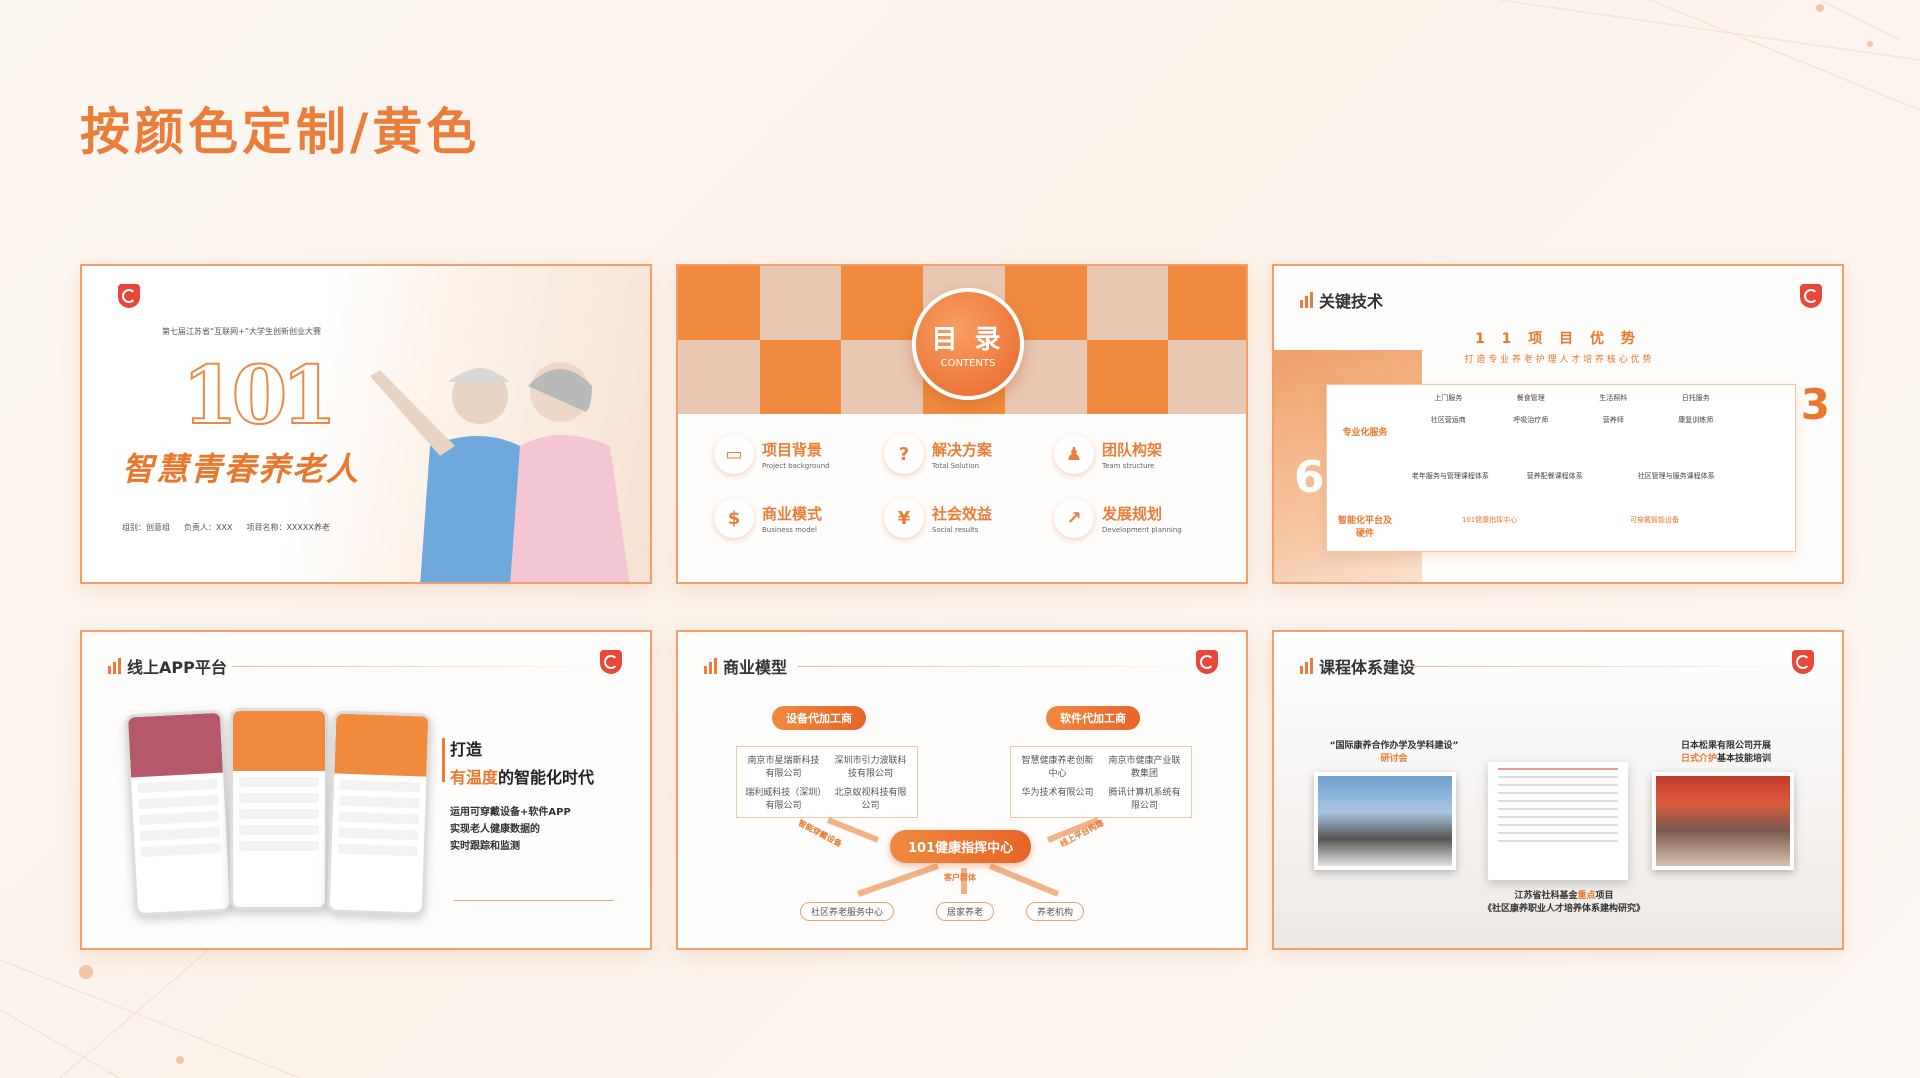  Describe the element at coordinates (1558, 339) in the screenshot. I see `advantage-heading: 1 1 项 目 优 势` at that location.